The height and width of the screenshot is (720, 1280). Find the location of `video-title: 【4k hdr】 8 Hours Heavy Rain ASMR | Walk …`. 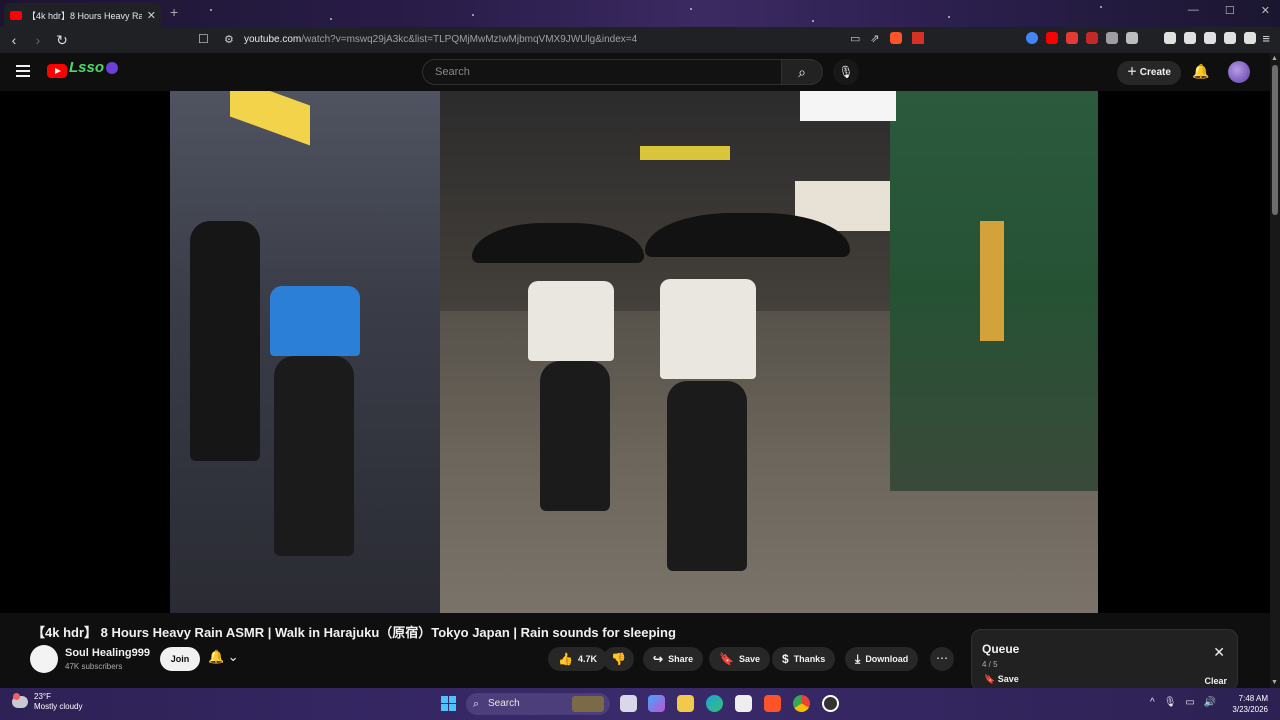

video-title: 【4k hdr】 8 Hours Heavy Rain ASMR | Walk … is located at coordinates (354, 632).